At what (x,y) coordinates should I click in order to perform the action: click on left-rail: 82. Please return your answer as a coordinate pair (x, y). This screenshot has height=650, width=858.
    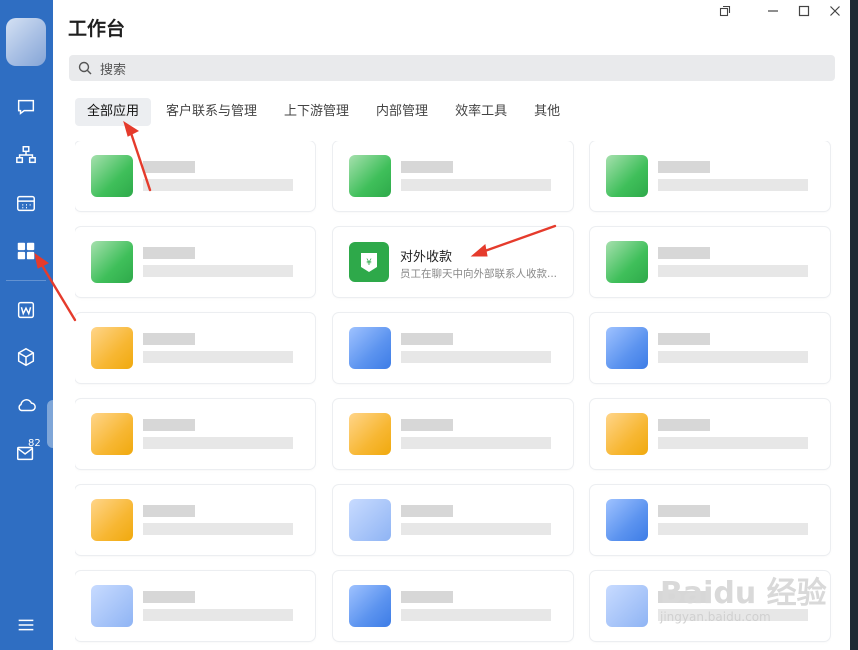
    Looking at the image, I should click on (26, 325).